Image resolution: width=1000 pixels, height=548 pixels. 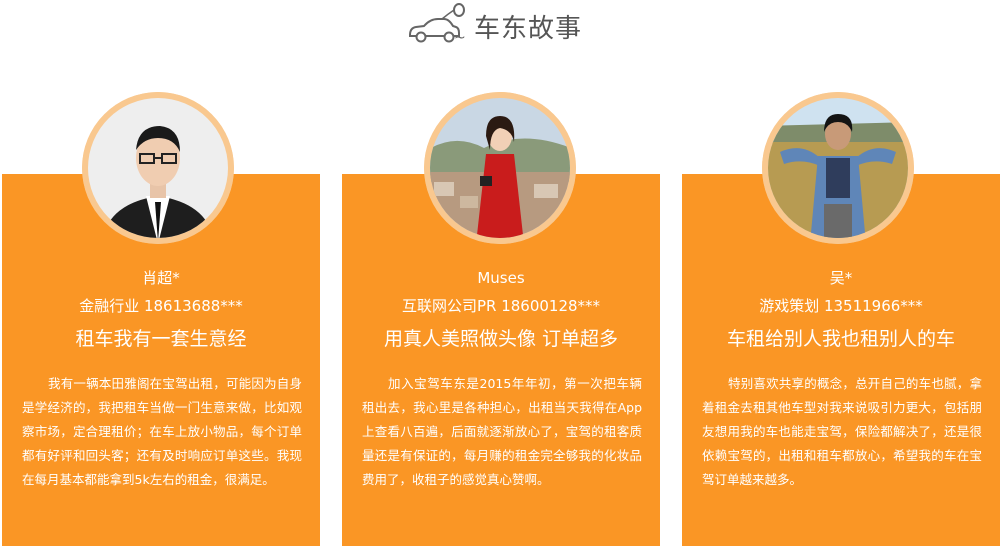 What do you see at coordinates (161, 278) in the screenshot?
I see `owner-name: 肖超*` at bounding box center [161, 278].